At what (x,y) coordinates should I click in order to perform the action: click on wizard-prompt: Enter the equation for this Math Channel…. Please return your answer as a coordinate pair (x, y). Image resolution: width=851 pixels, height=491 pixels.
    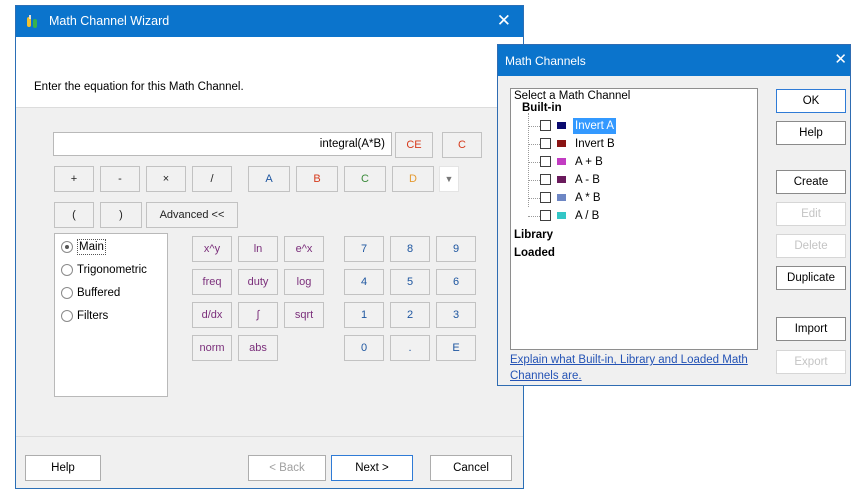
    Looking at the image, I should click on (139, 87).